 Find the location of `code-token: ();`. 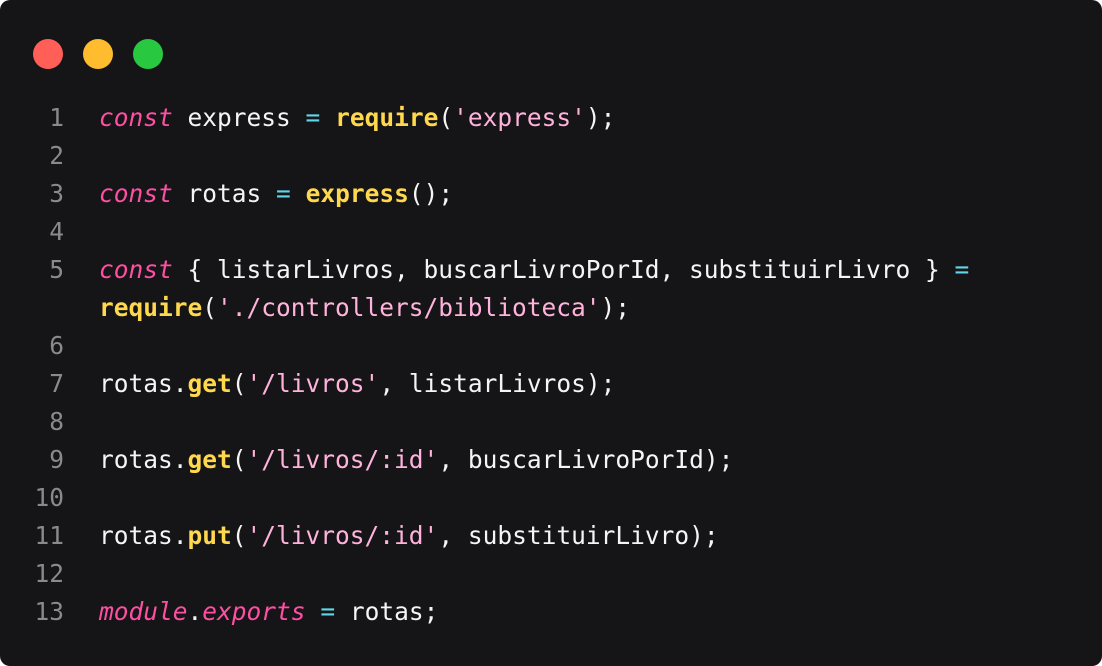

code-token: (); is located at coordinates (431, 193).